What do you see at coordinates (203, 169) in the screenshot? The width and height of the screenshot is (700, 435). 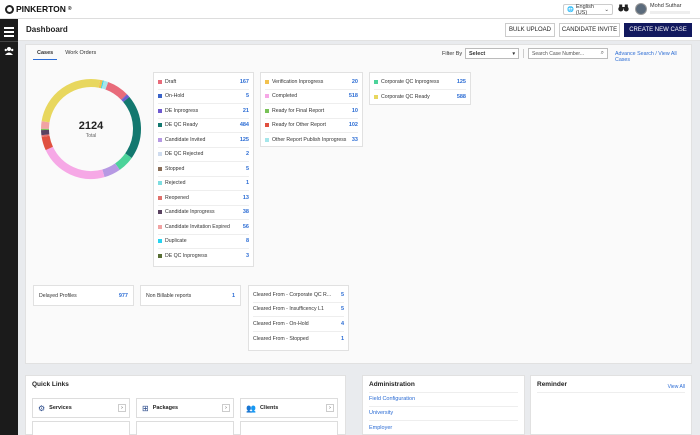 I see `status-row: Stopped 5` at bounding box center [203, 169].